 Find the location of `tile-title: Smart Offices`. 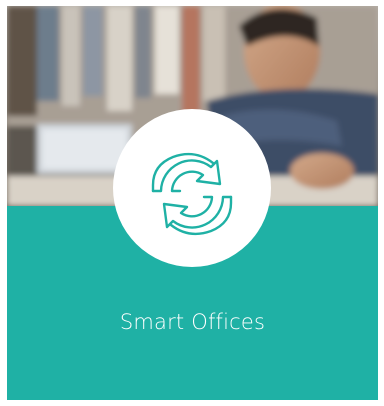

tile-title: Smart Offices is located at coordinates (192, 322).